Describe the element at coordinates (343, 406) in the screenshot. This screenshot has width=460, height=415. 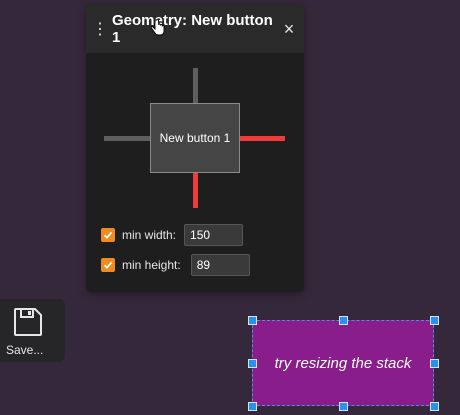
I see `resize-handle-bottom` at that location.